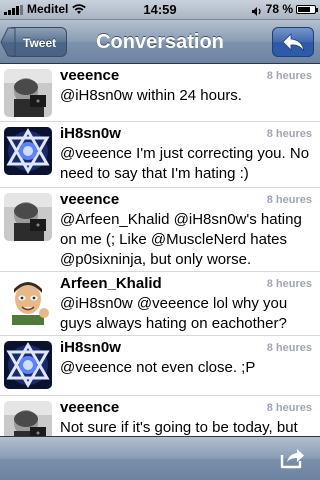 The height and width of the screenshot is (480, 320). What do you see at coordinates (28, 301) in the screenshot?
I see `avatar-arfeen-khalid` at bounding box center [28, 301].